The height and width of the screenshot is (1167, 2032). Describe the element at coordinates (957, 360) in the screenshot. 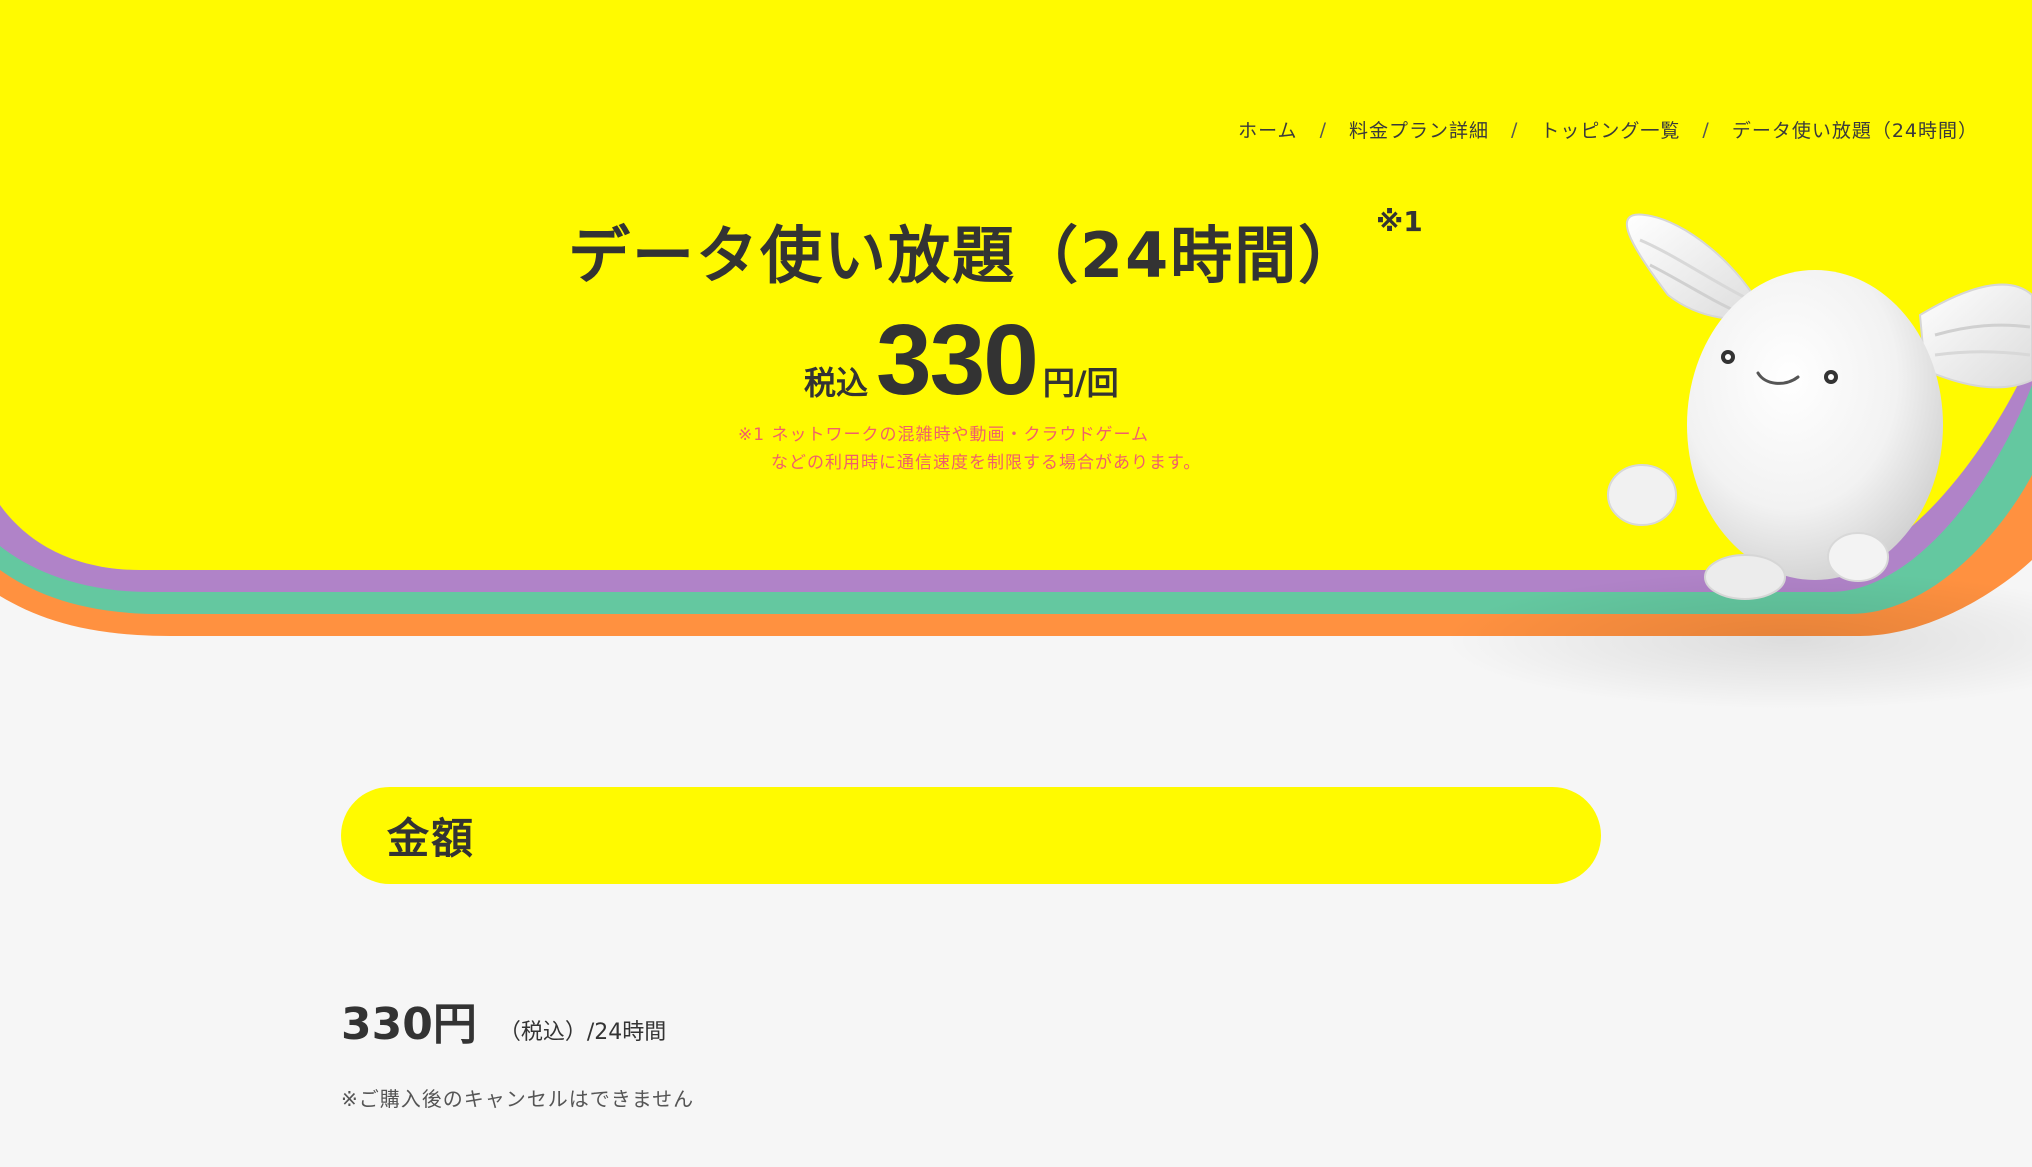

I see `price-number: 330` at that location.